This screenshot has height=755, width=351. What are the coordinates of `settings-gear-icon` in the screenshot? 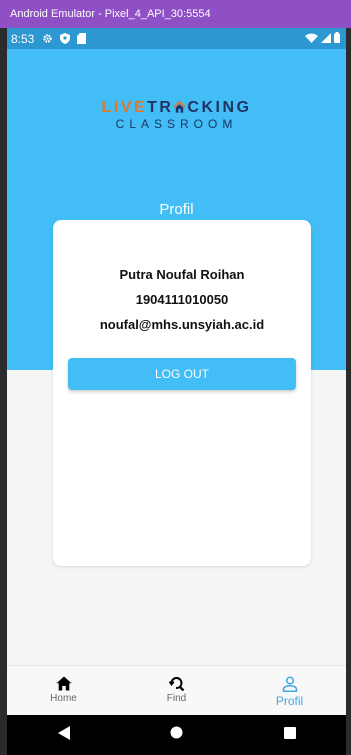 It's located at (47, 38).